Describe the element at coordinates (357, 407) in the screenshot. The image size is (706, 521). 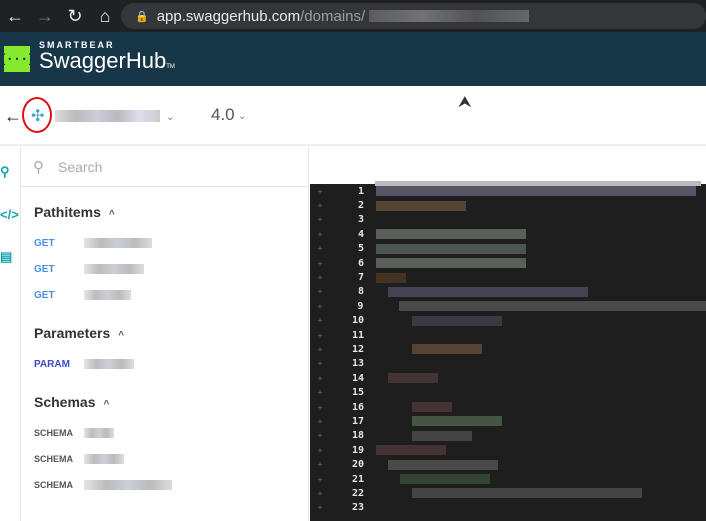
I see `line-number: 16` at that location.